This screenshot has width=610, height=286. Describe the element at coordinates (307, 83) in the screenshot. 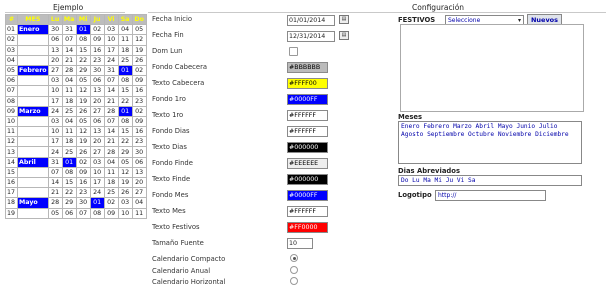

I see `texto-cabecera-input: #FFFF00` at that location.